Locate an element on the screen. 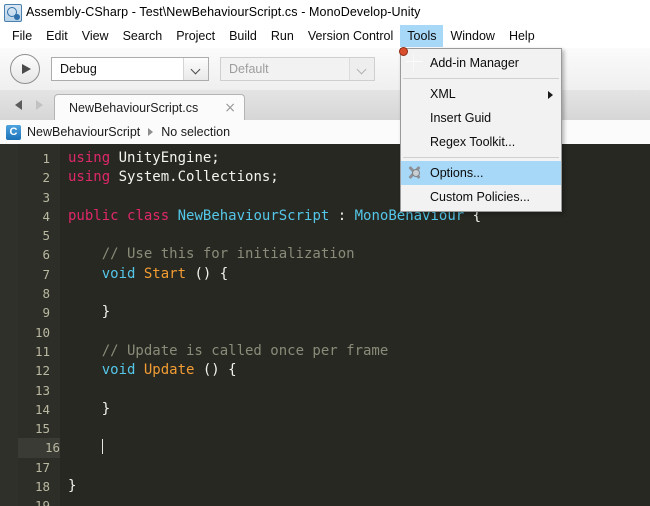 The image size is (650, 506). line-number: 7 is located at coordinates (46, 274).